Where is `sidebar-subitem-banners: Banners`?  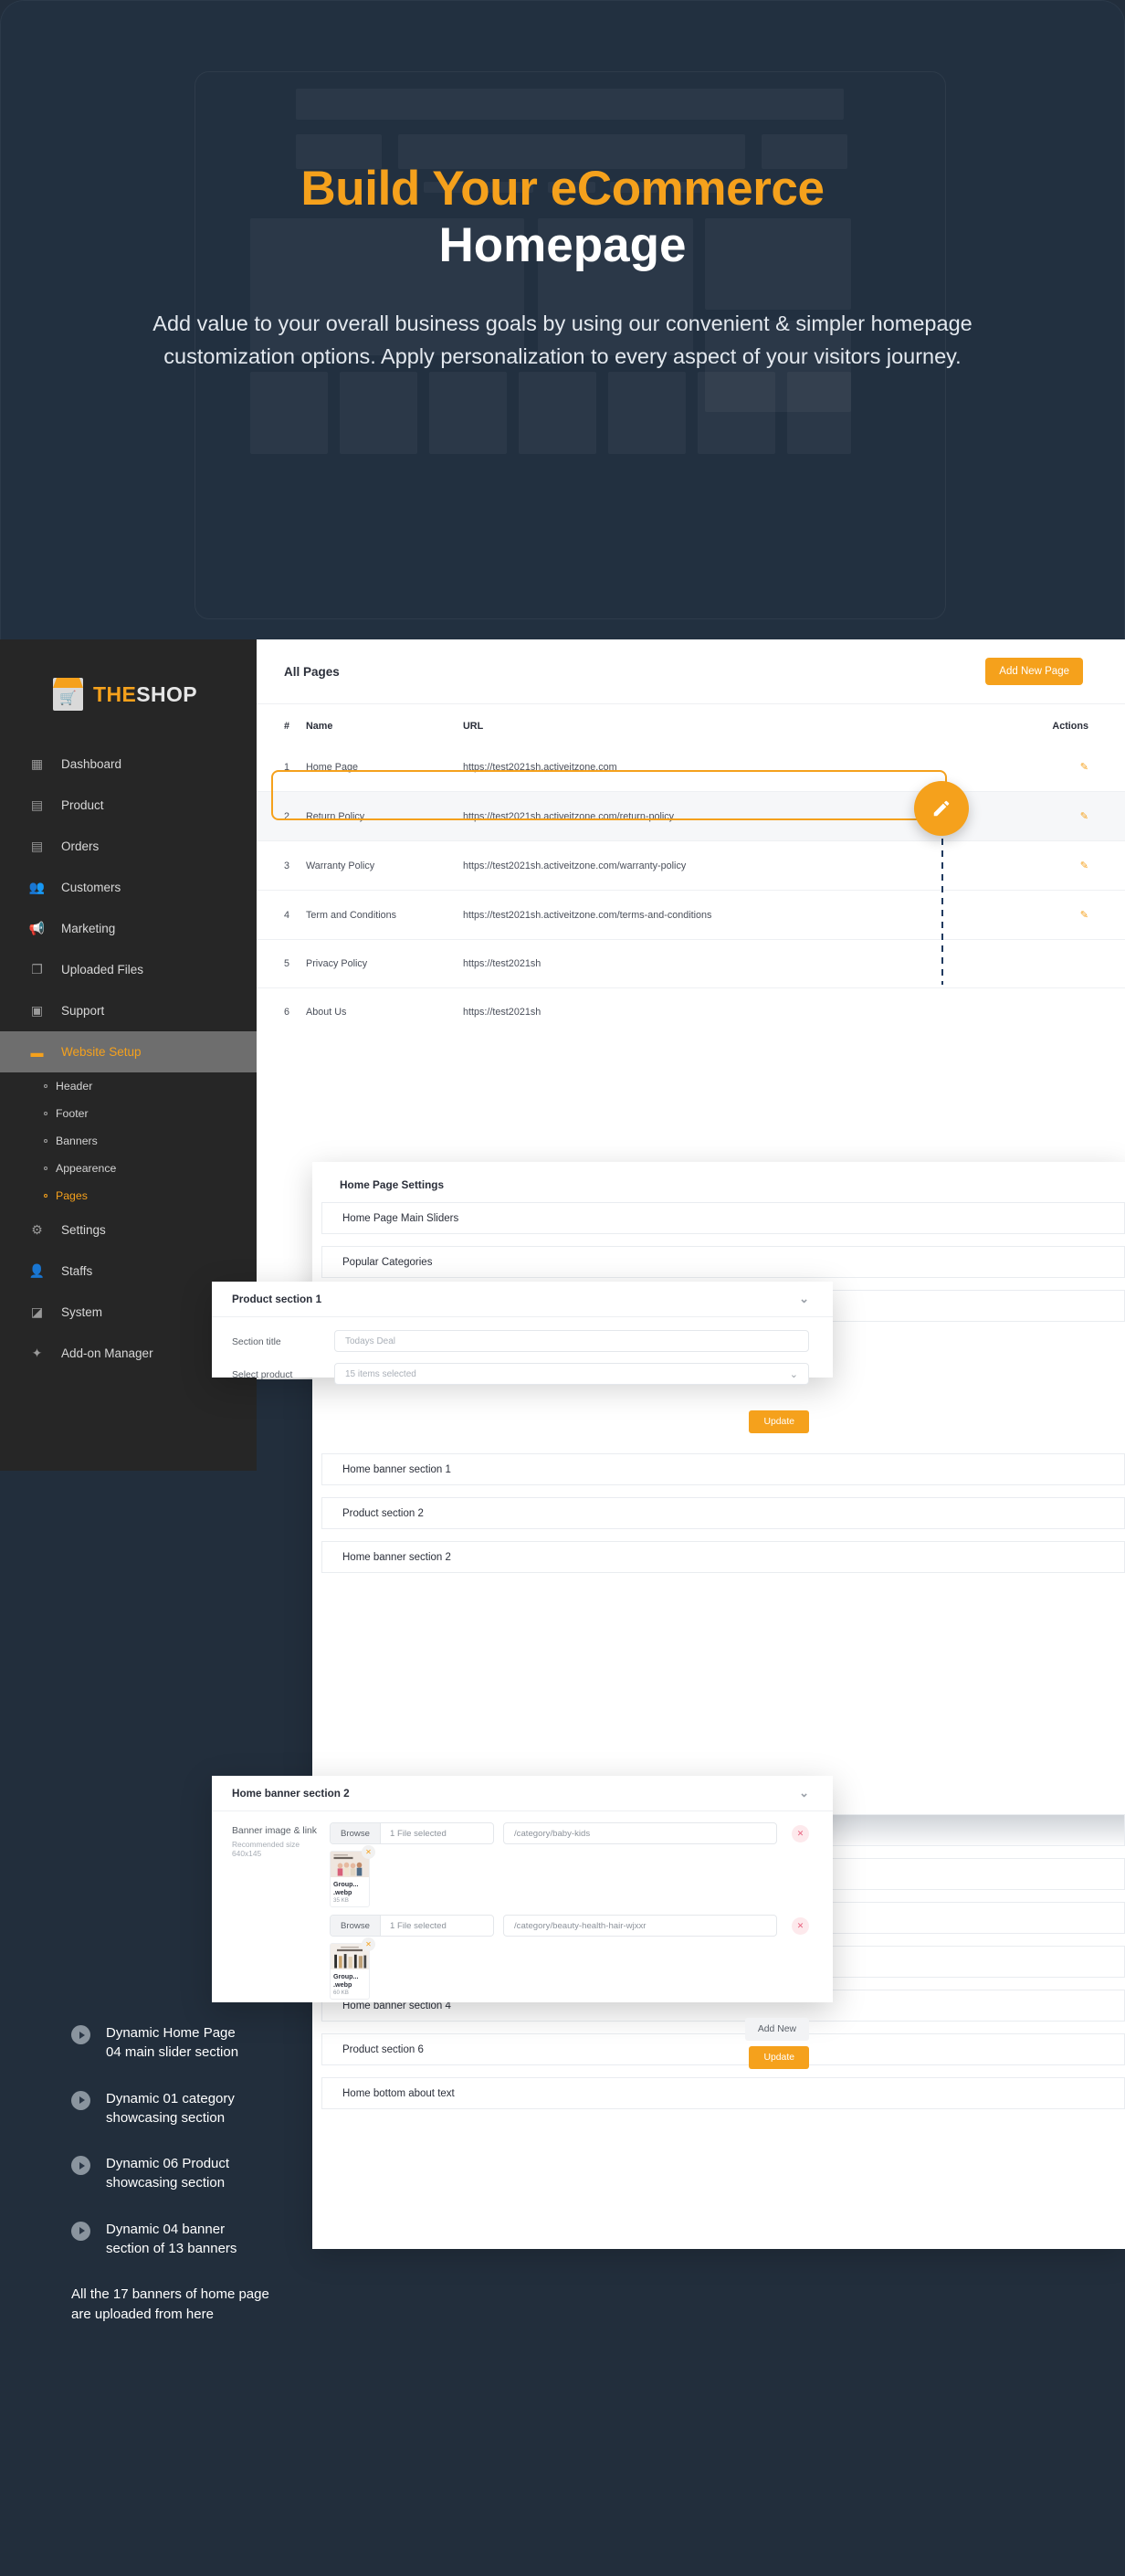
sidebar-subitem-banners: Banners is located at coordinates (128, 1141).